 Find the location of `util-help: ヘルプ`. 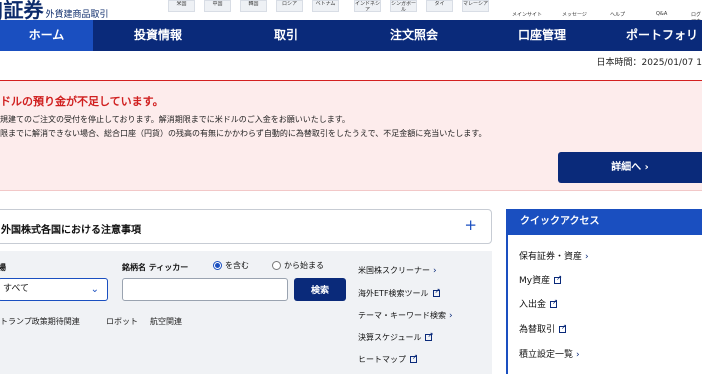

util-help: ヘルプ is located at coordinates (617, 12).